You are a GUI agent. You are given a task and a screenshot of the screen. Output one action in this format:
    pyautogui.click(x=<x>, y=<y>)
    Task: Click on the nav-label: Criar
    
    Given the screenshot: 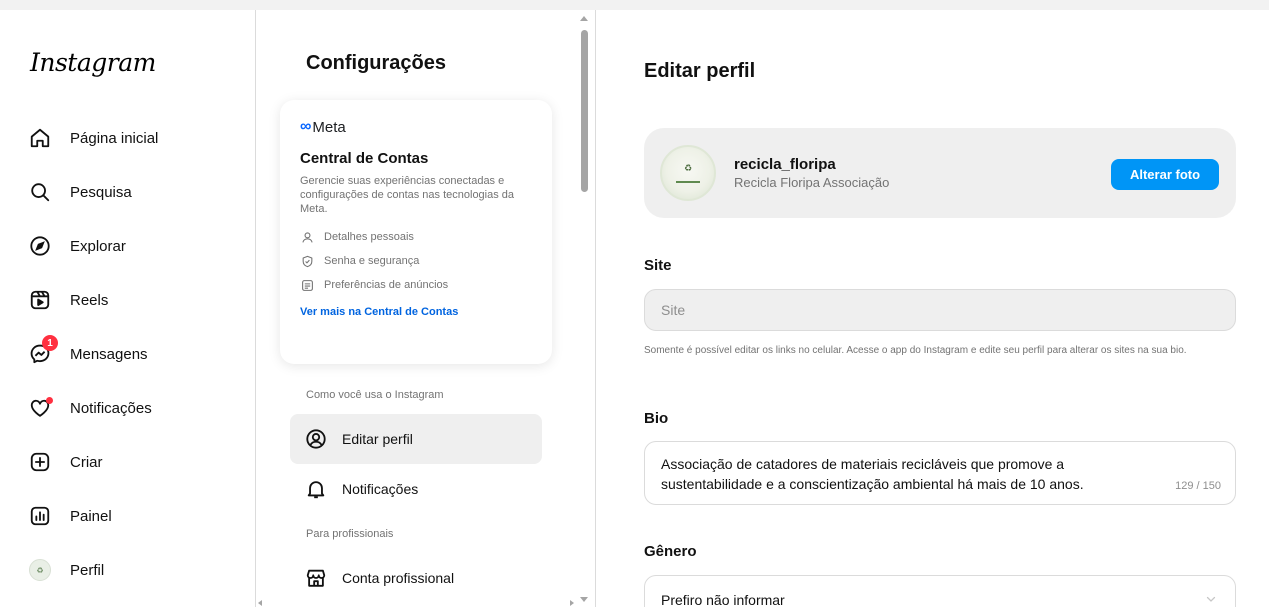 What is the action you would take?
    pyautogui.click(x=86, y=462)
    